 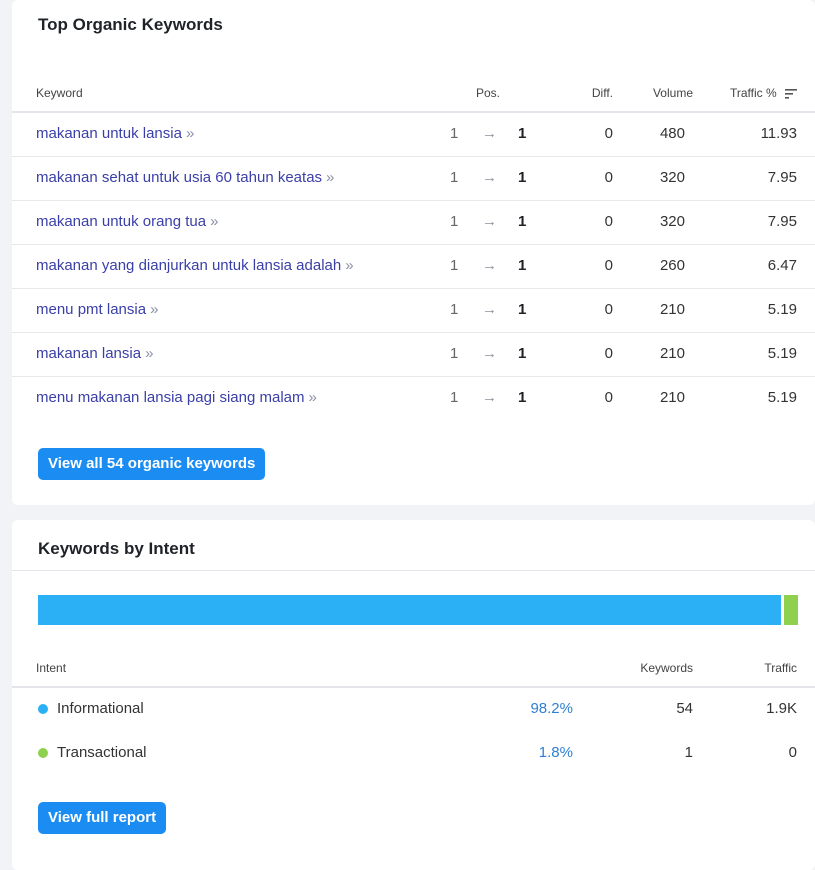 I want to click on keyword-link: makanan lansia», so click(x=95, y=353).